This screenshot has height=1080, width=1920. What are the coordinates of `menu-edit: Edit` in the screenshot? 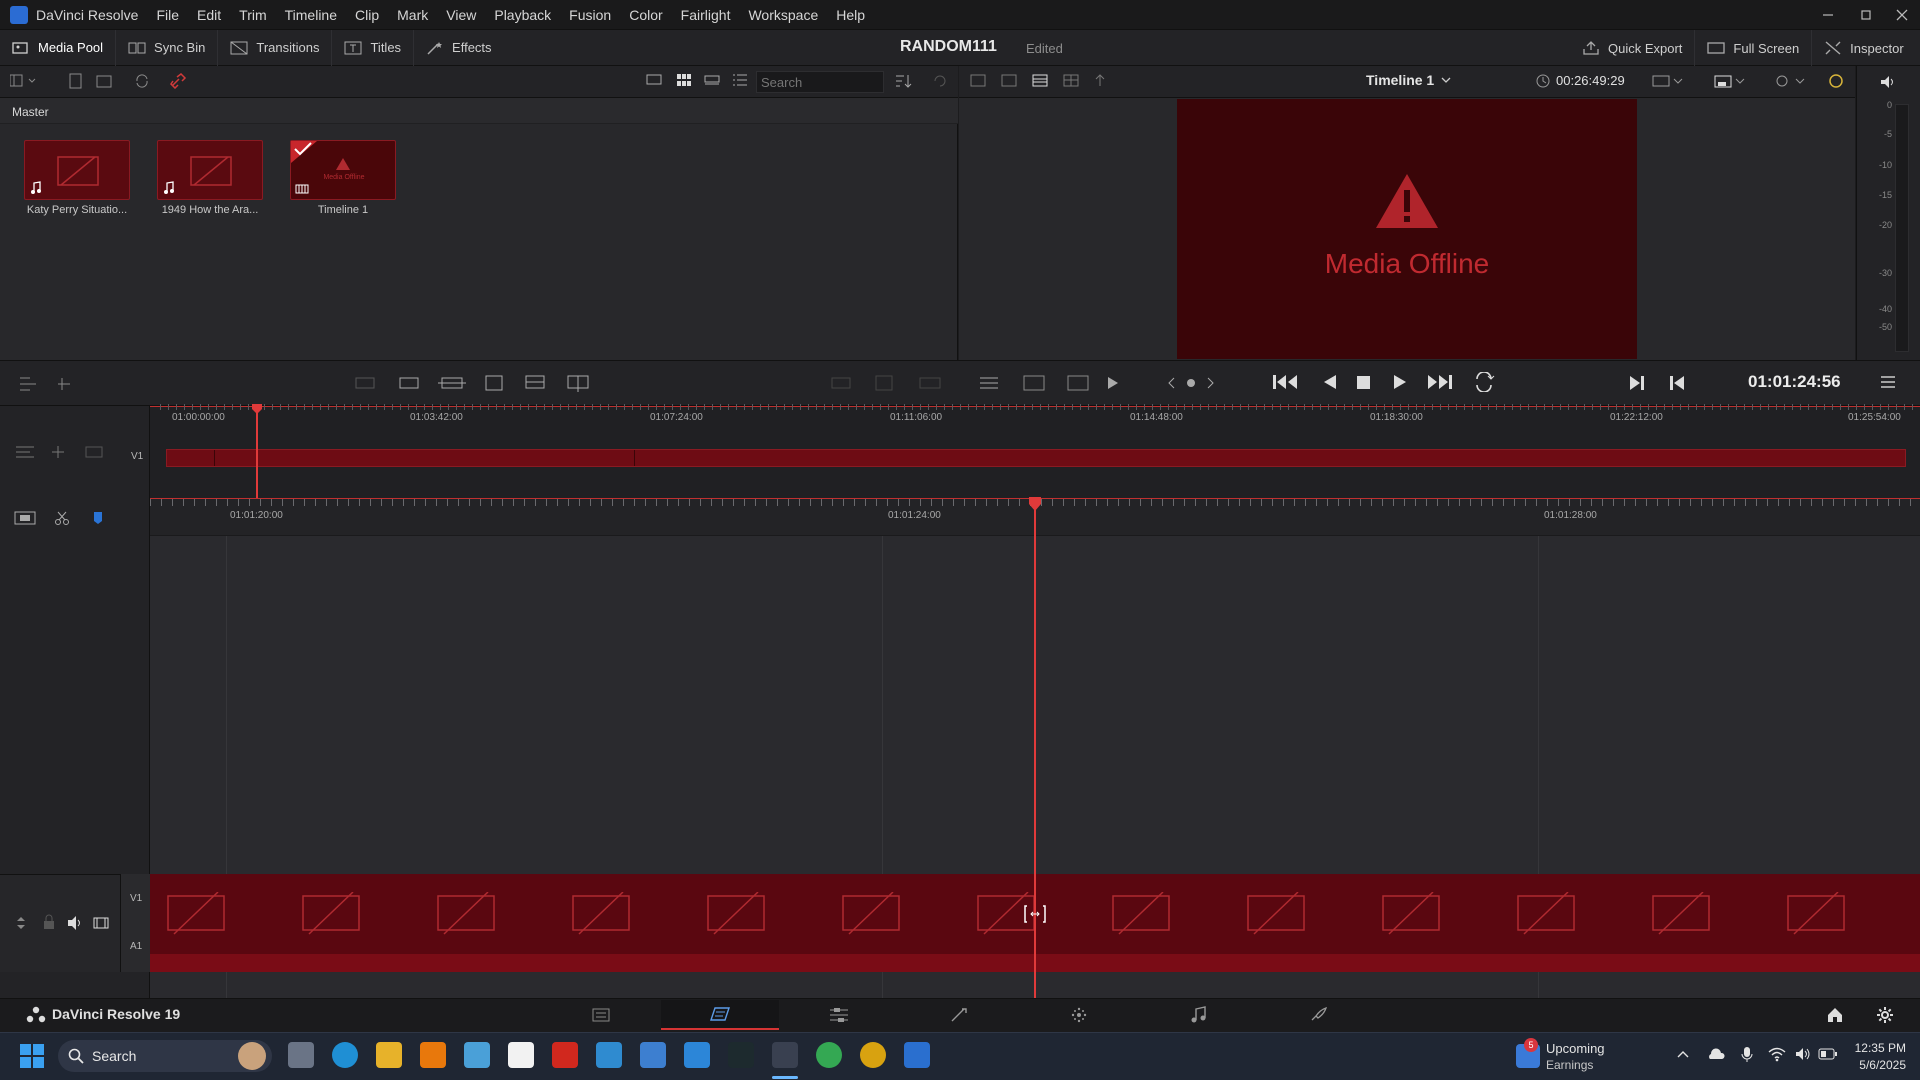 It's located at (209, 15).